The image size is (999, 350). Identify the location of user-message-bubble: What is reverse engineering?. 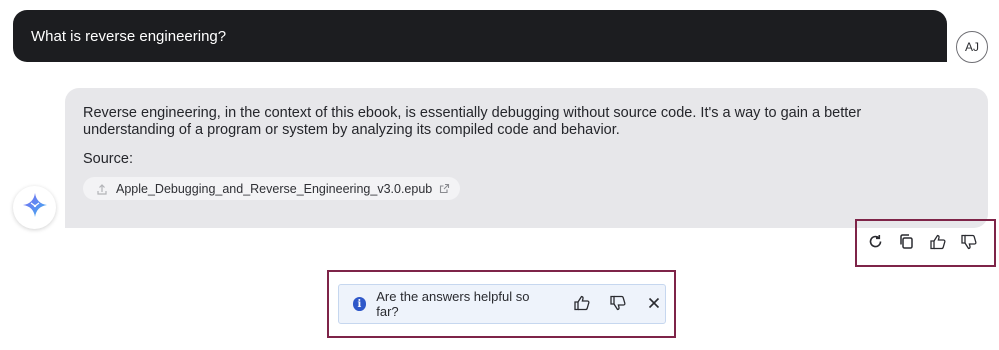
(480, 36).